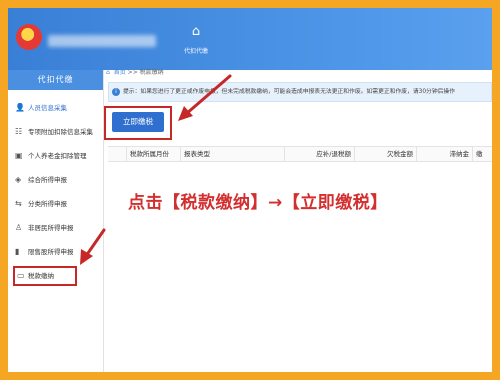 Image resolution: width=500 pixels, height=380 pixels. What do you see at coordinates (196, 39) in the screenshot?
I see `withholding-header-button: ⌂ 代扣代缴` at bounding box center [196, 39].